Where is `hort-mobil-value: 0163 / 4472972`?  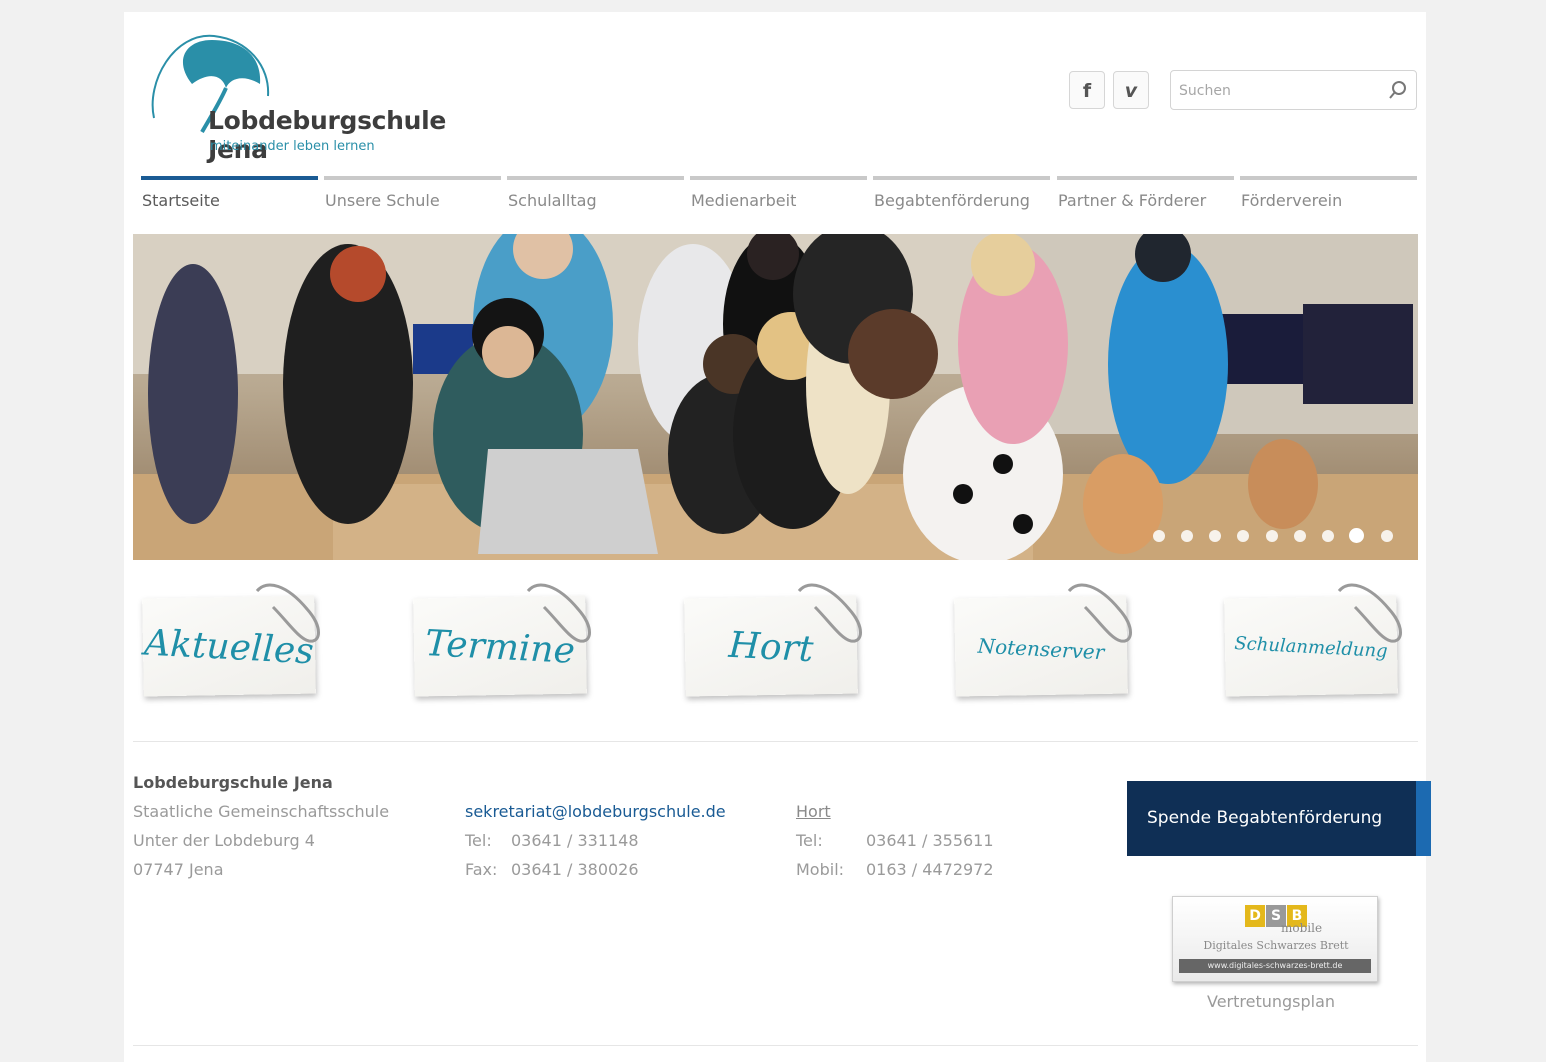
hort-mobil-value: 0163 / 4472972 is located at coordinates (930, 869).